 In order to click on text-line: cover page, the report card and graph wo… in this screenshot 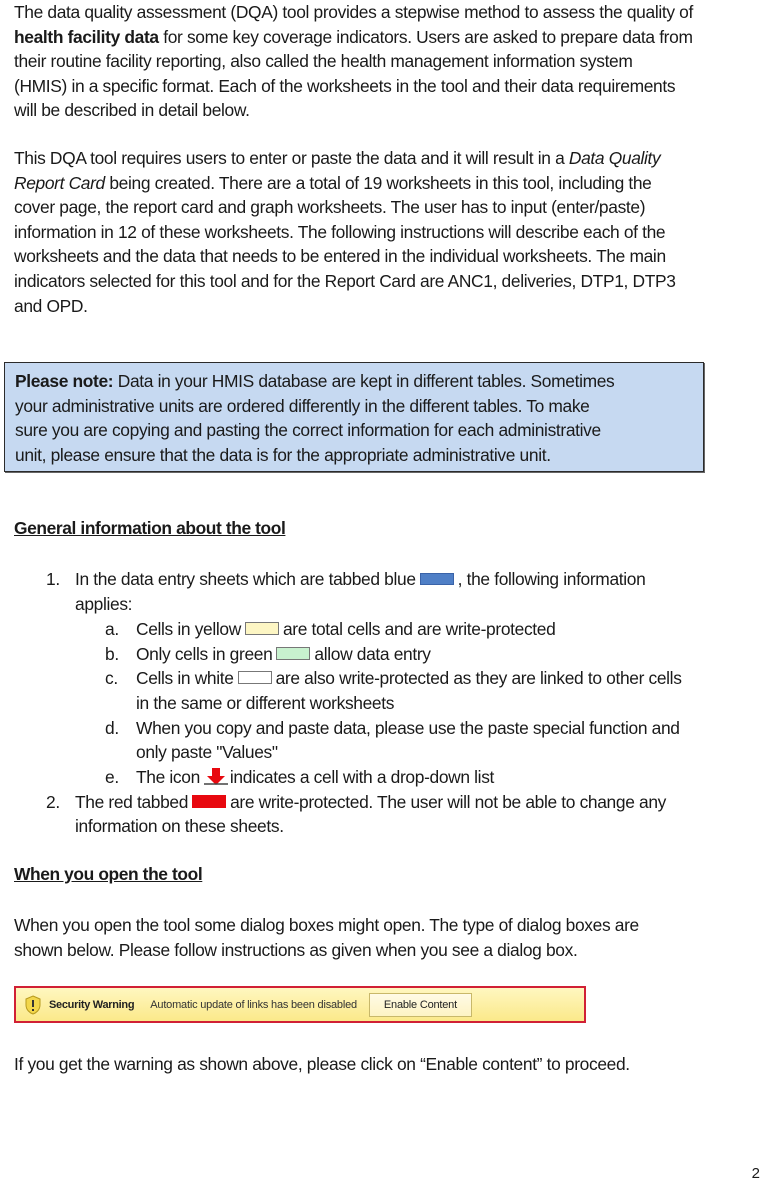, I will do `click(330, 207)`.